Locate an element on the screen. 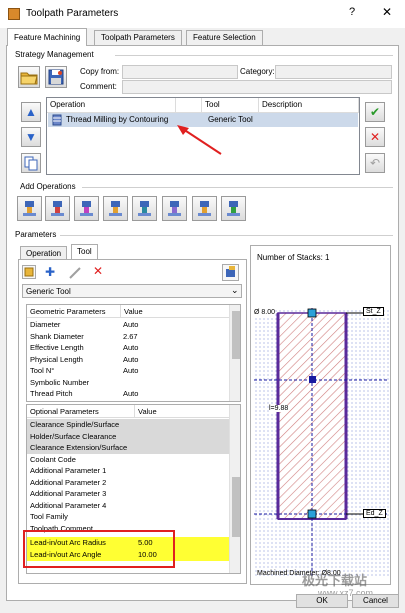 The image size is (405, 613). tool-edit-icon is located at coordinates (75, 273).